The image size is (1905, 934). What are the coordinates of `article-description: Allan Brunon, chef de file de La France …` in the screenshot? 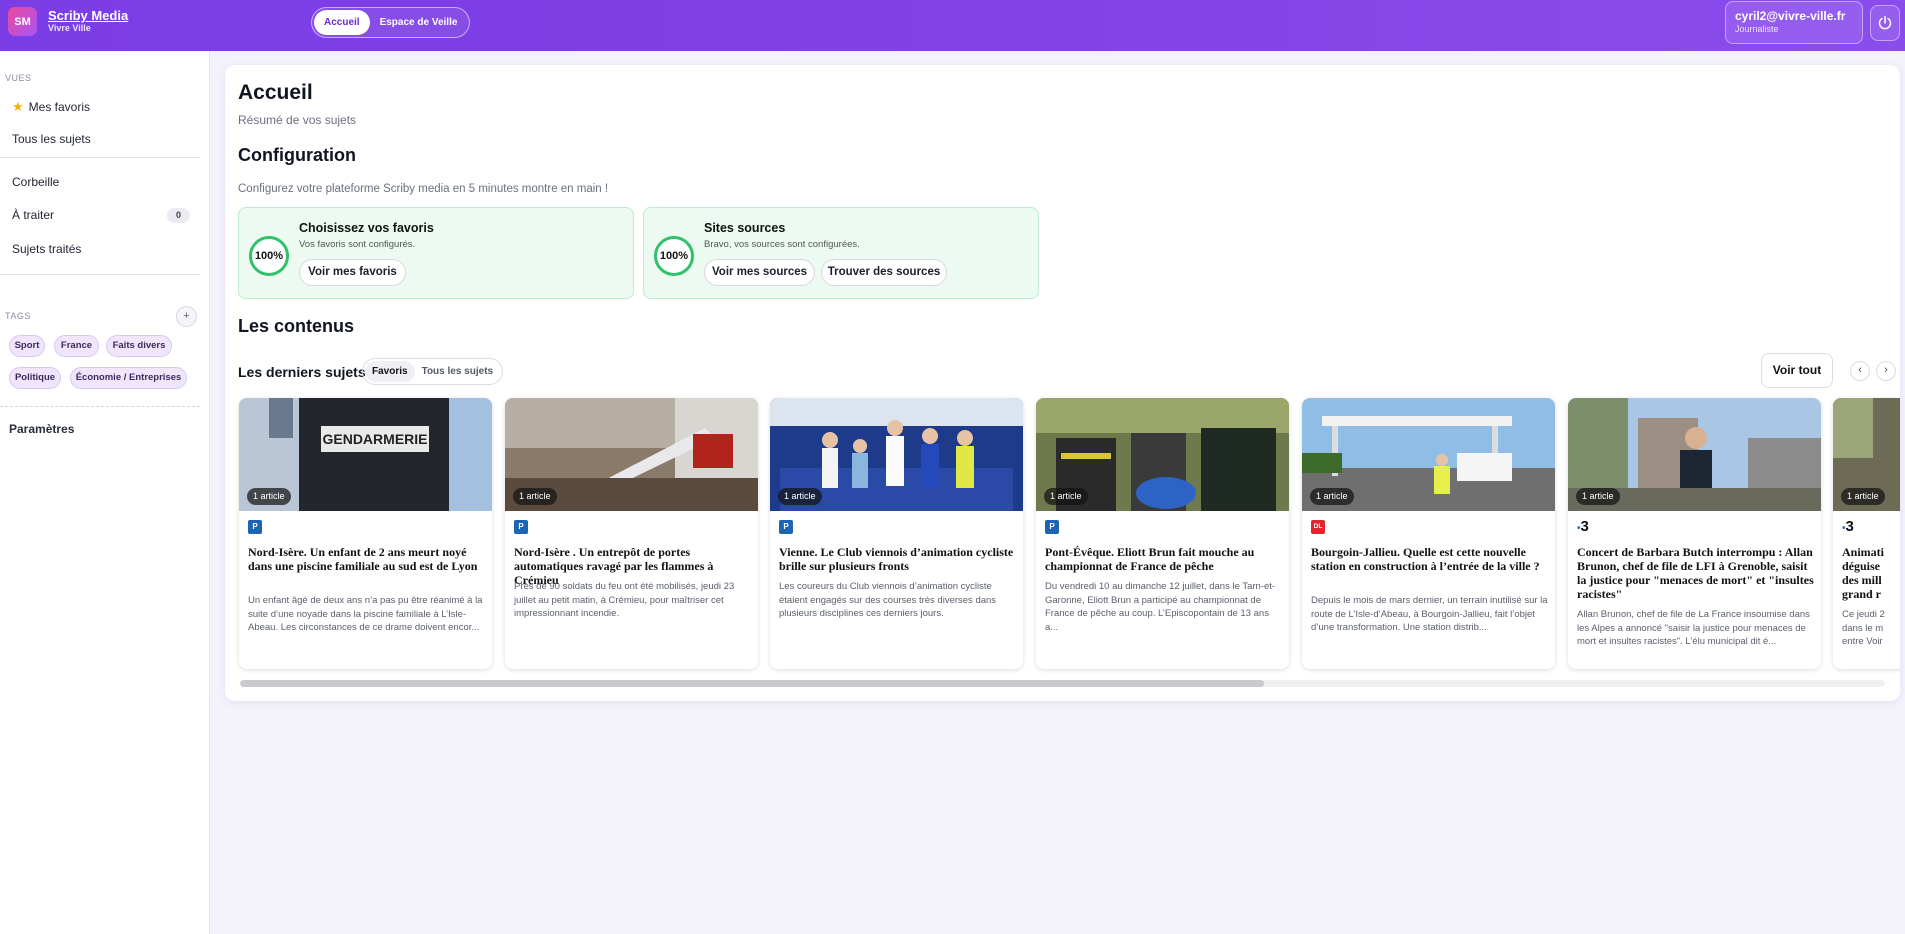 It's located at (1693, 628).